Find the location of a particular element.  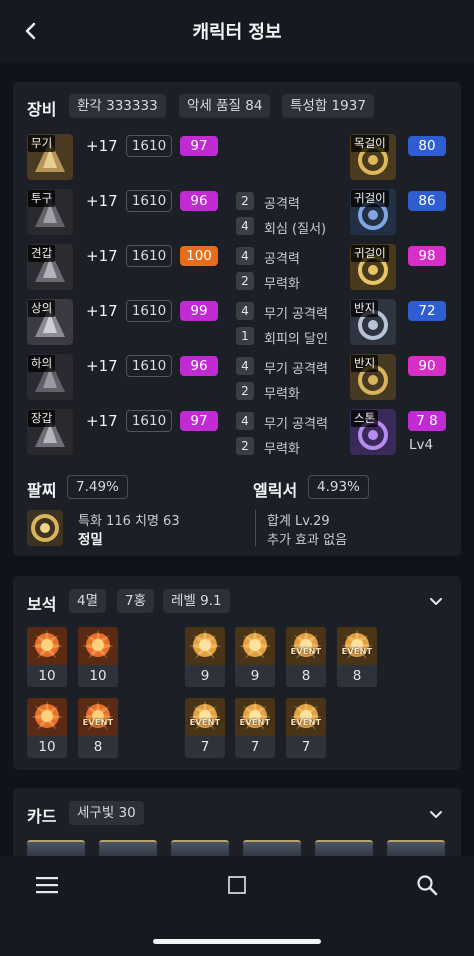

top-bar: 캐릭터 정보 is located at coordinates (237, 31).